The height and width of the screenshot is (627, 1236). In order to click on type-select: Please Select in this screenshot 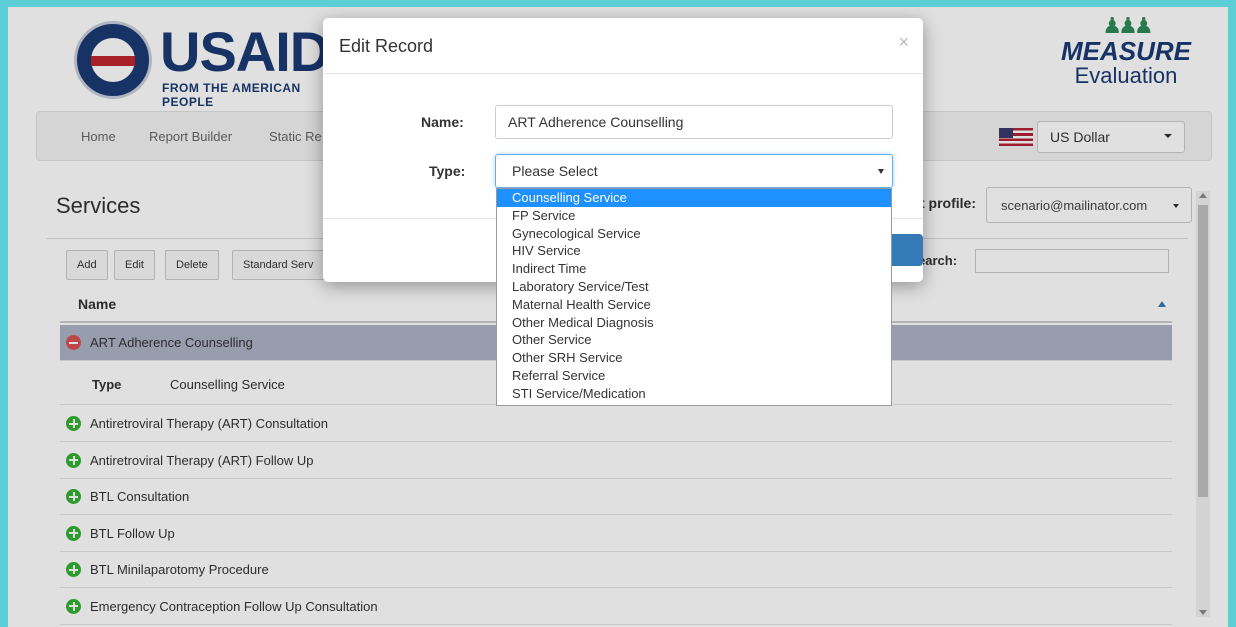, I will do `click(694, 171)`.